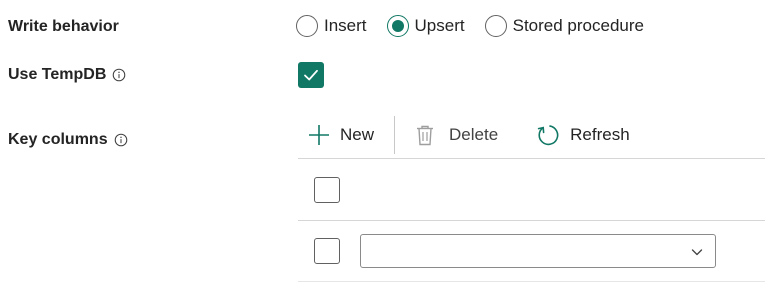 This screenshot has width=783, height=295. Describe the element at coordinates (495, 26) in the screenshot. I see `radio-stored-procedure-circle` at that location.